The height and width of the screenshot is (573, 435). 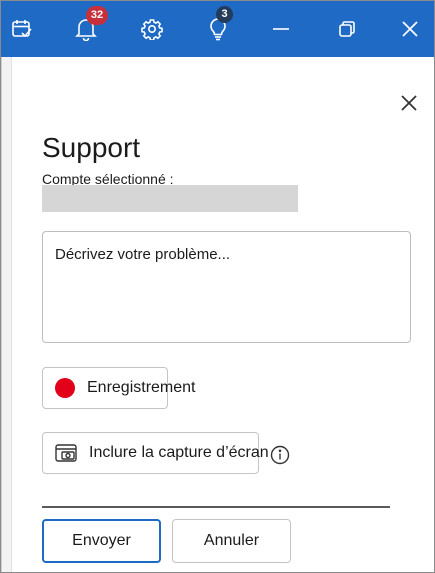 I want to click on record-button-label: Enregistrement, so click(x=141, y=387).